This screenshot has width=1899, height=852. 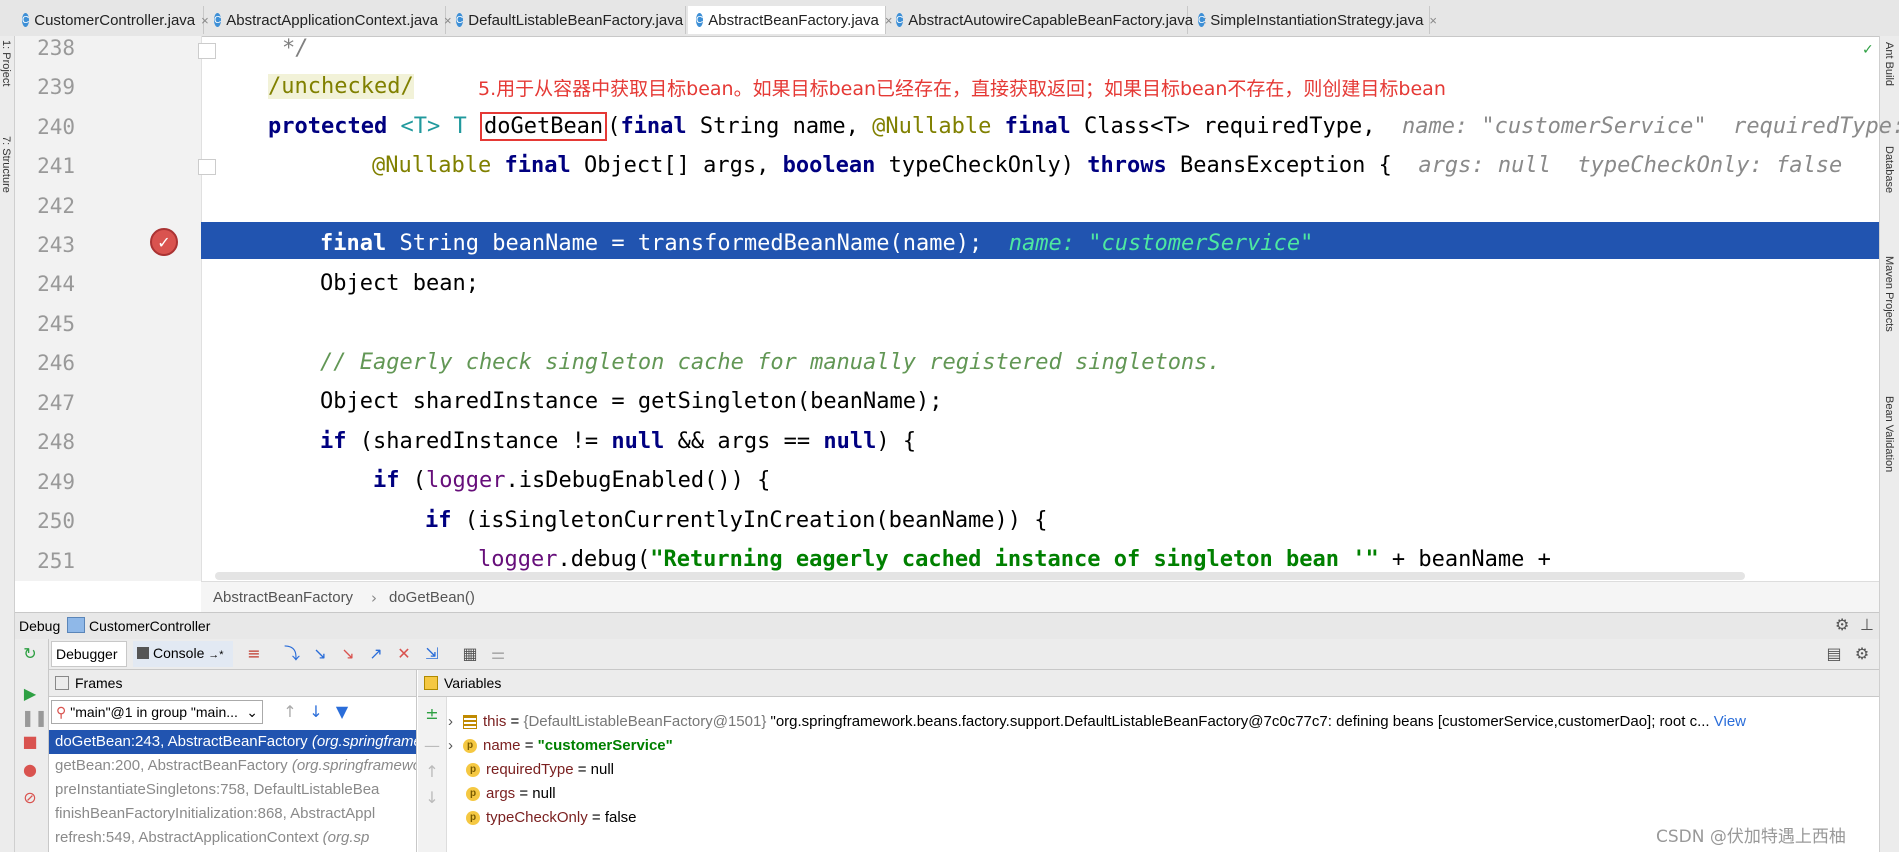 I want to click on gear-icon: ⚙, so click(x=1842, y=624).